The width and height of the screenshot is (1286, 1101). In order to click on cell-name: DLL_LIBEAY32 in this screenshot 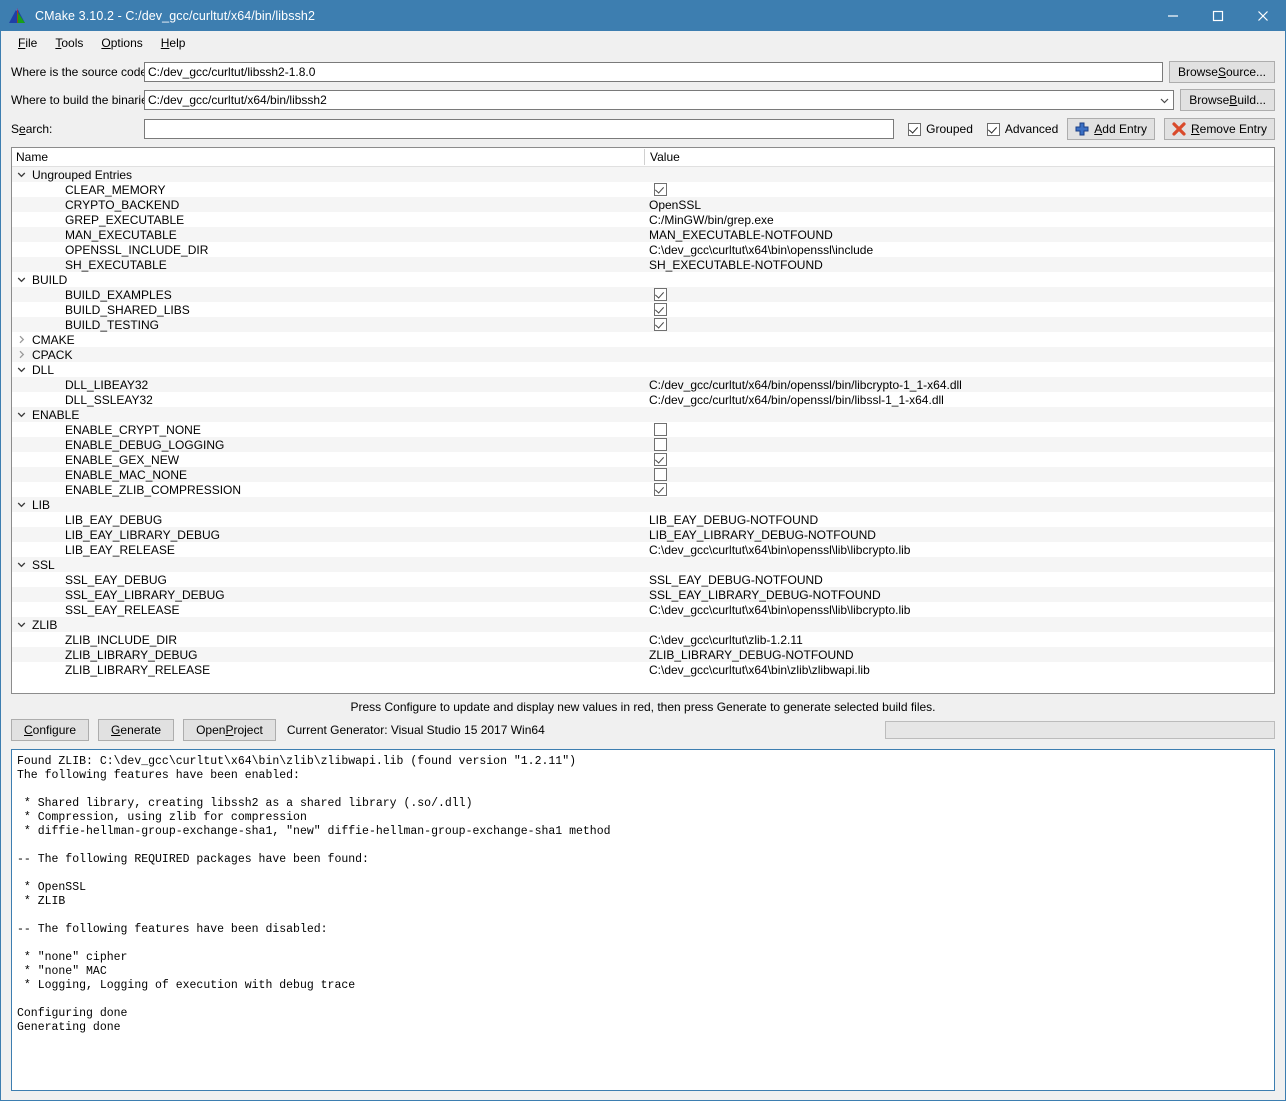, I will do `click(328, 385)`.